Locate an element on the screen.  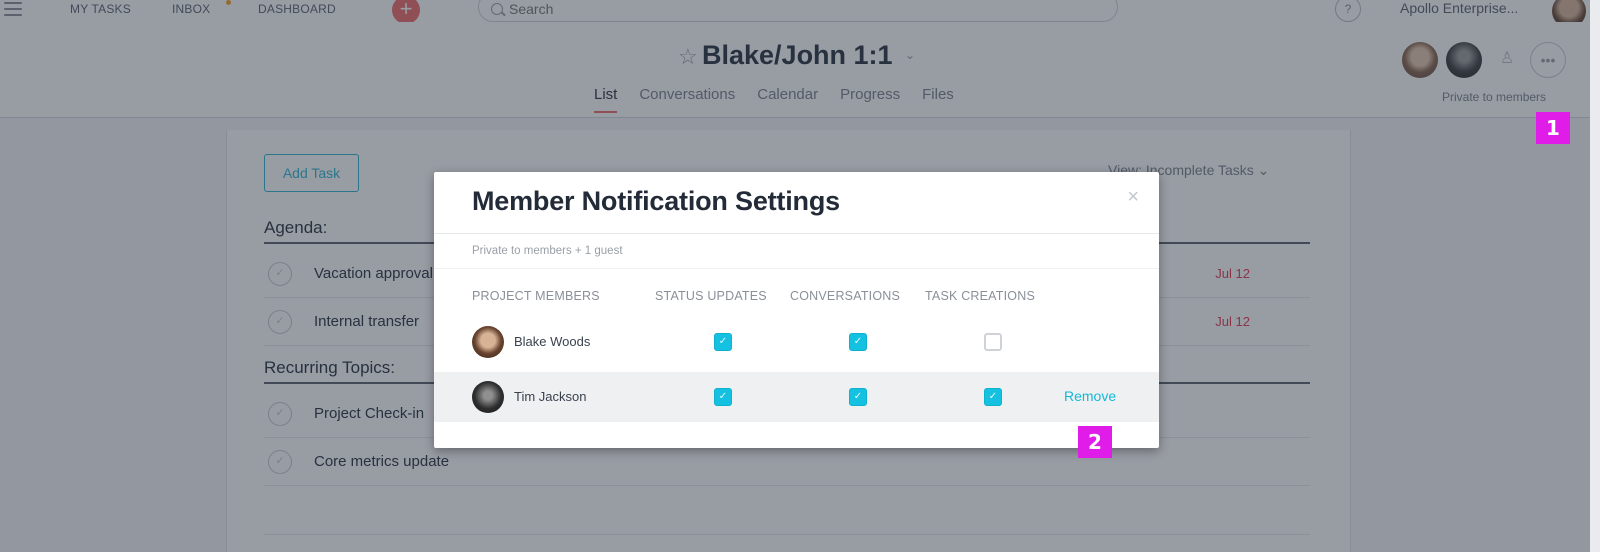
column-header-status-updates: STATUS UPDATES is located at coordinates (711, 296).